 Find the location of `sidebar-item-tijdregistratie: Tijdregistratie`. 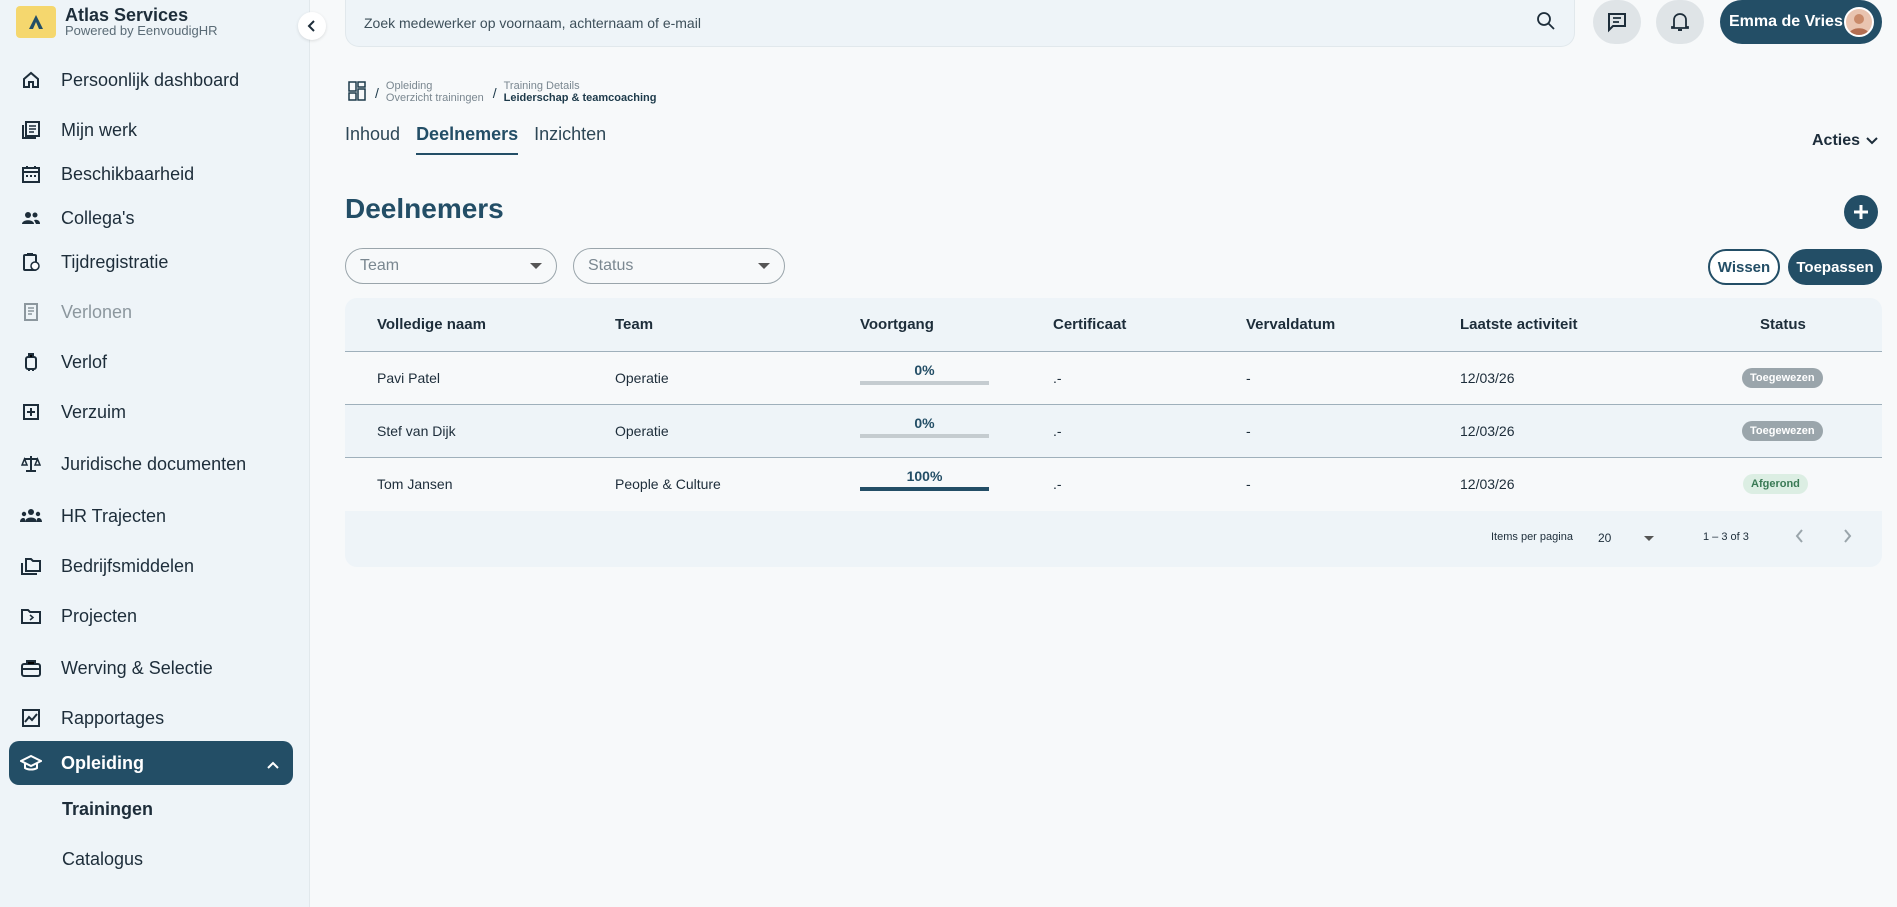

sidebar-item-tijdregistratie: Tijdregistratie is located at coordinates (150, 262).